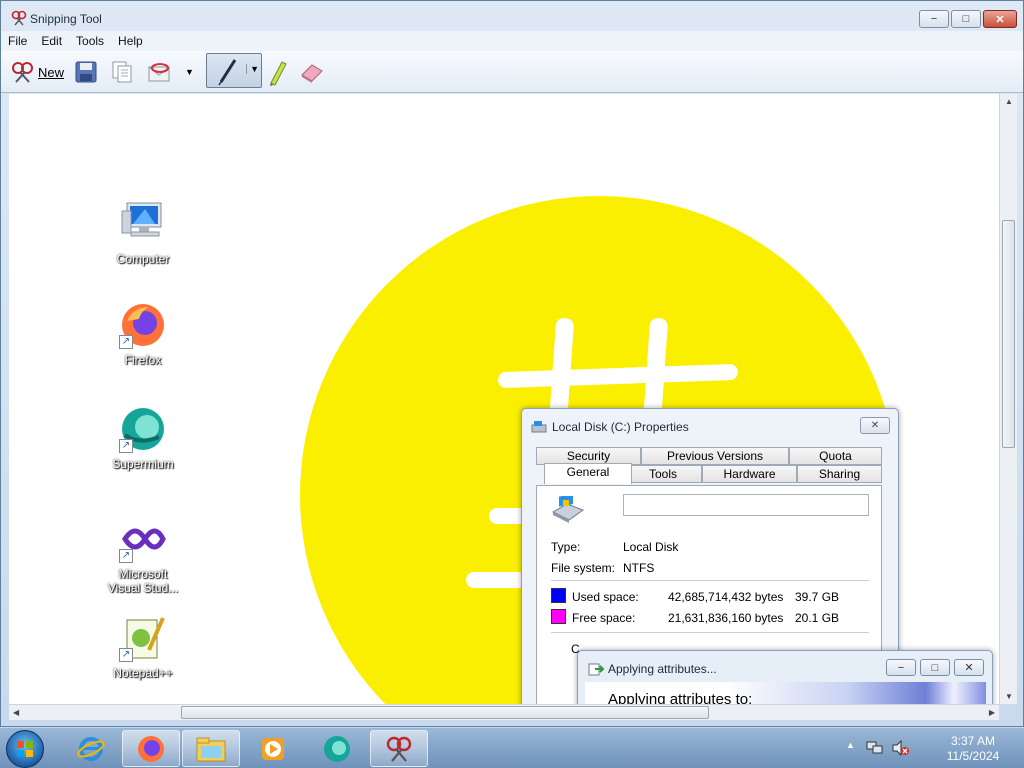 This screenshot has width=1024, height=768. Describe the element at coordinates (143, 647) in the screenshot. I see `desktop-icon-notepad-plus-plus: ↗ Notepad++` at that location.